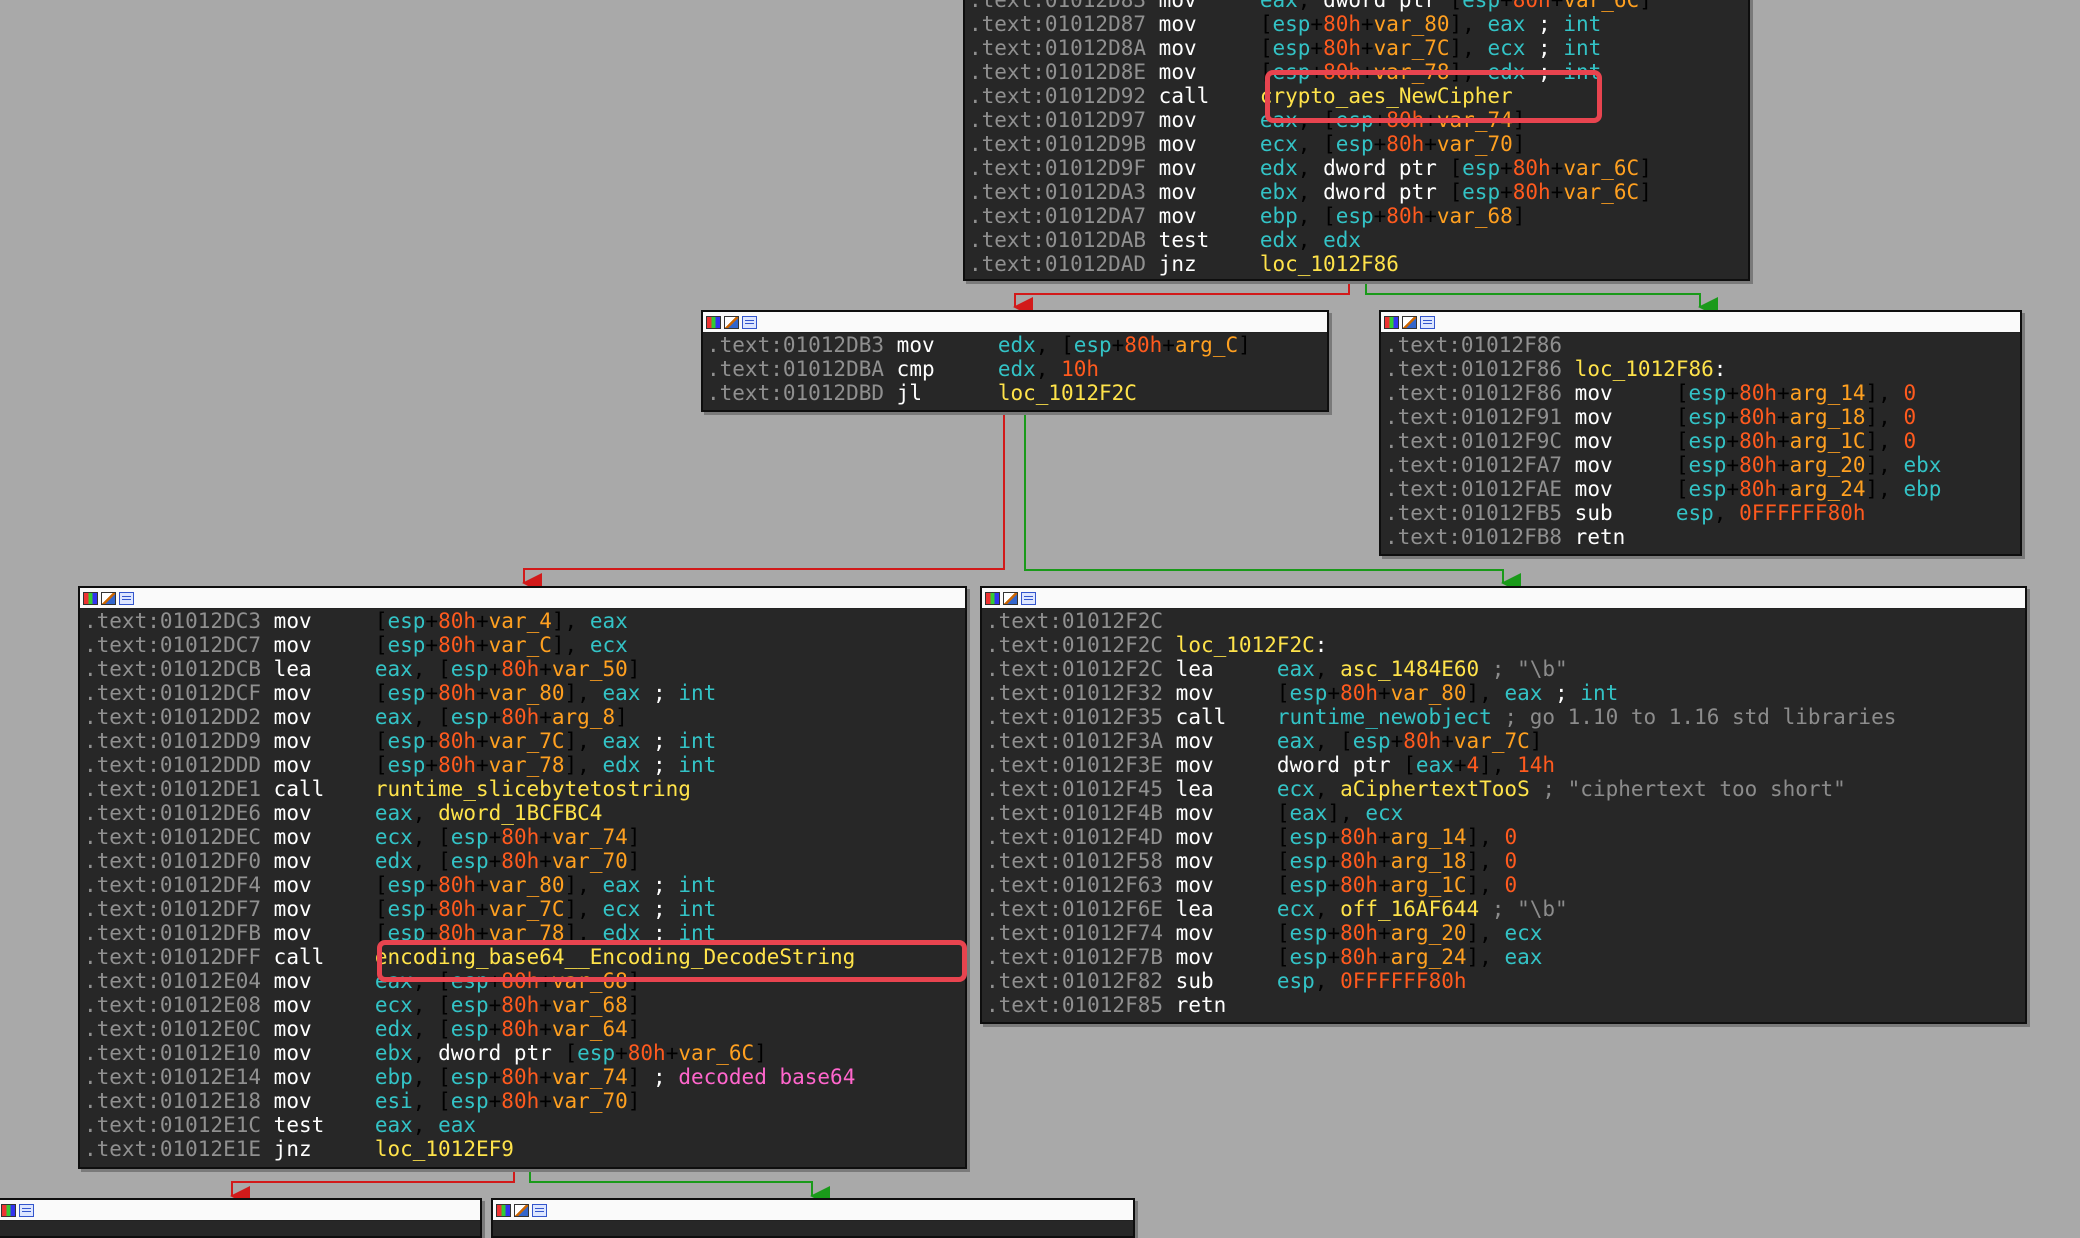 The image size is (2080, 1238). What do you see at coordinates (1503, 645) in the screenshot?
I see `asm-line: .text:01012F2C loc_1012F2C:` at bounding box center [1503, 645].